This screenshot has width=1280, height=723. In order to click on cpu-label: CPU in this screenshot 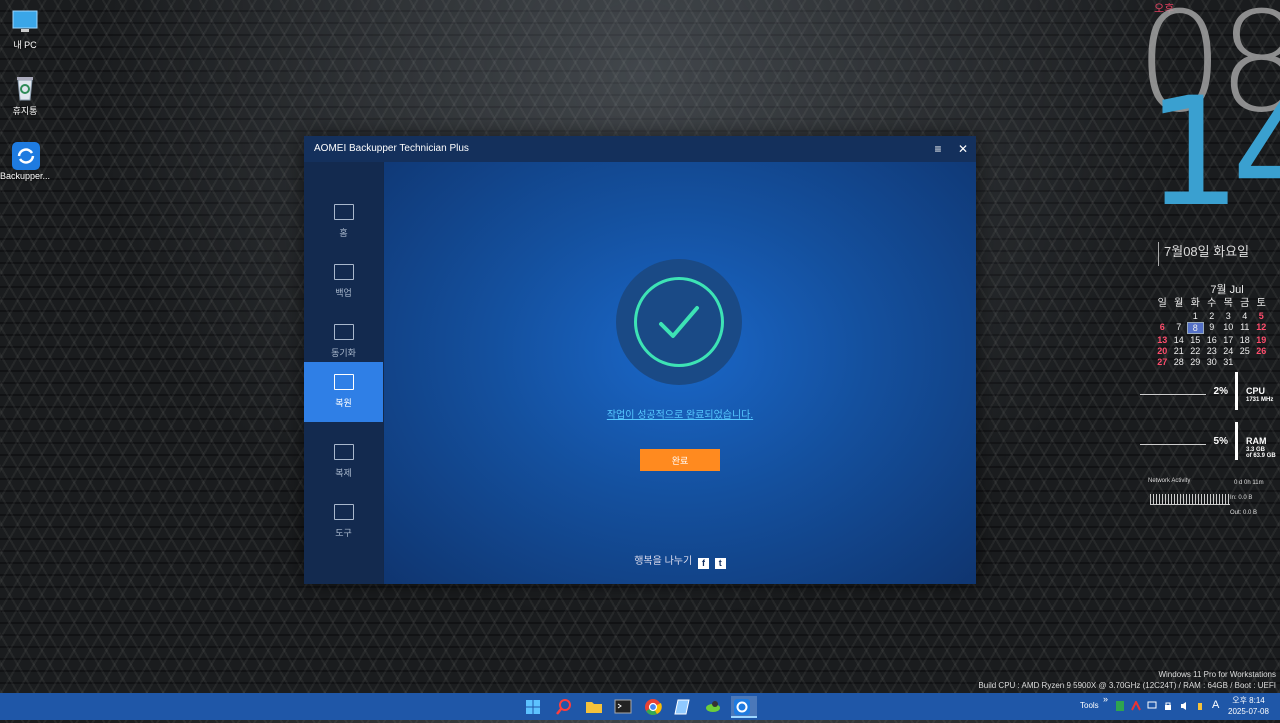, I will do `click(1256, 391)`.